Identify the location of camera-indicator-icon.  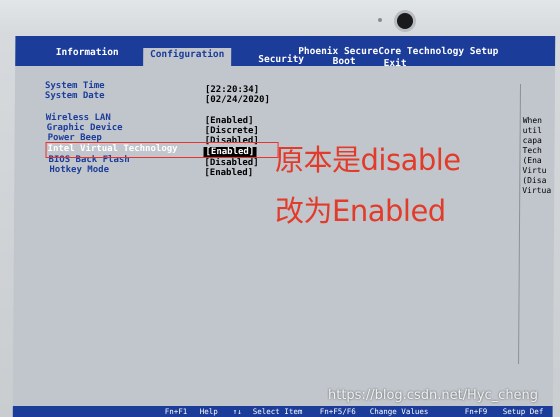
(380, 20).